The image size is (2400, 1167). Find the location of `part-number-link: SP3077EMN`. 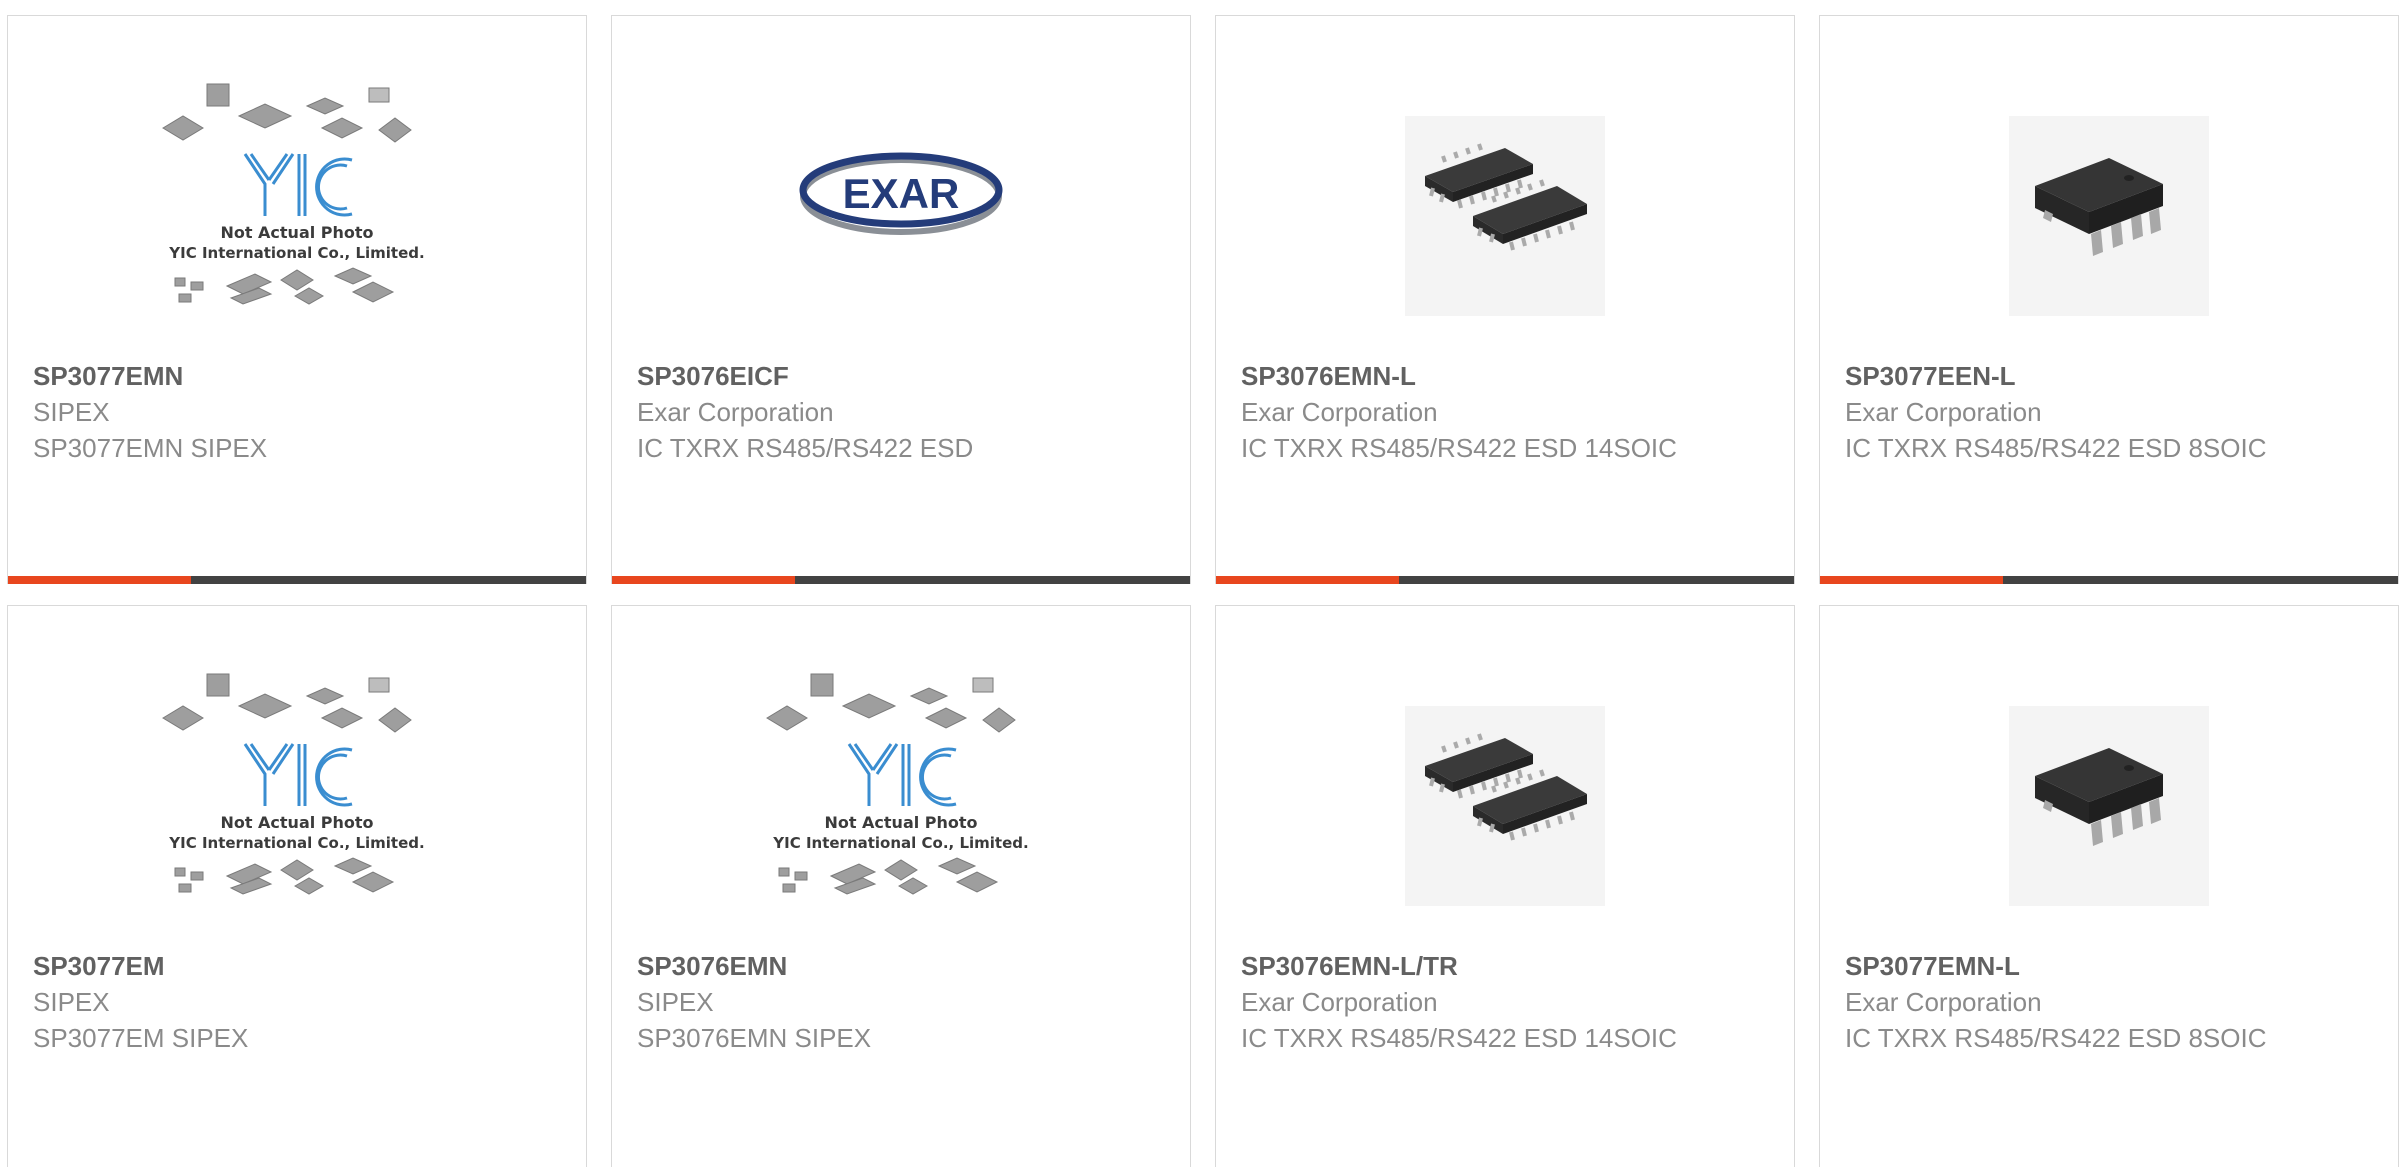

part-number-link: SP3077EMN is located at coordinates (299, 376).